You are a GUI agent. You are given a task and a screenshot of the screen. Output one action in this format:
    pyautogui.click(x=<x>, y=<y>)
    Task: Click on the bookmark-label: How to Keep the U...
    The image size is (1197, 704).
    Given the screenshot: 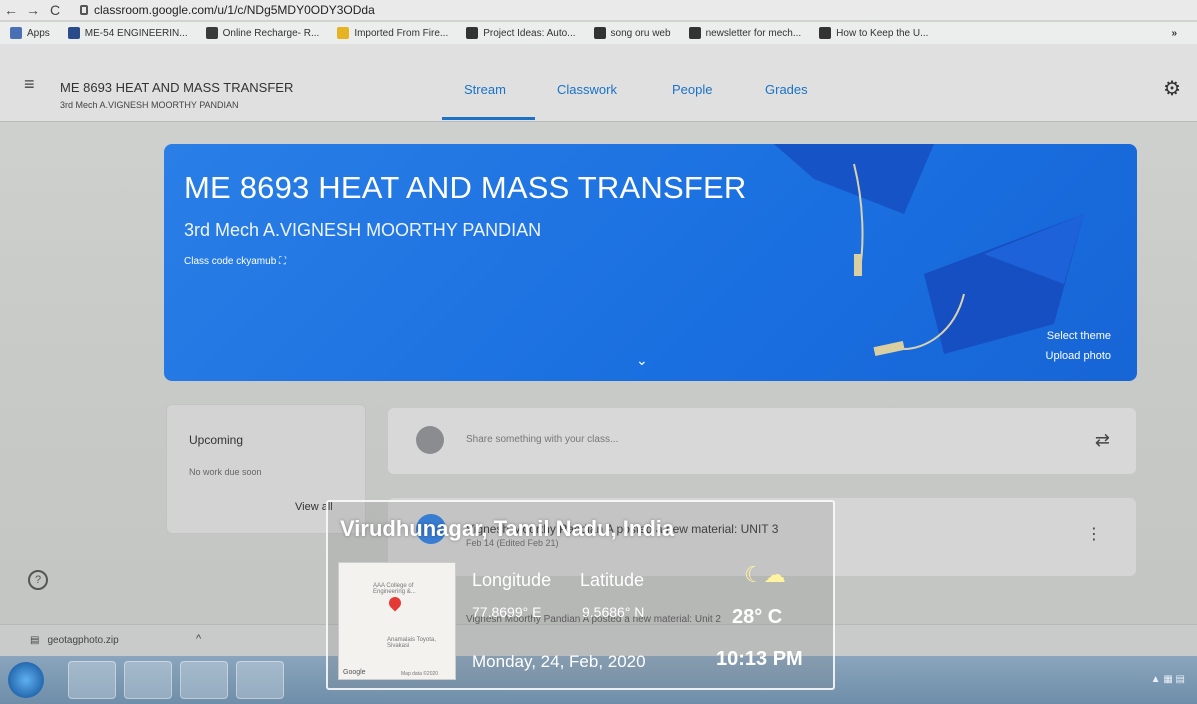 What is the action you would take?
    pyautogui.click(x=882, y=33)
    